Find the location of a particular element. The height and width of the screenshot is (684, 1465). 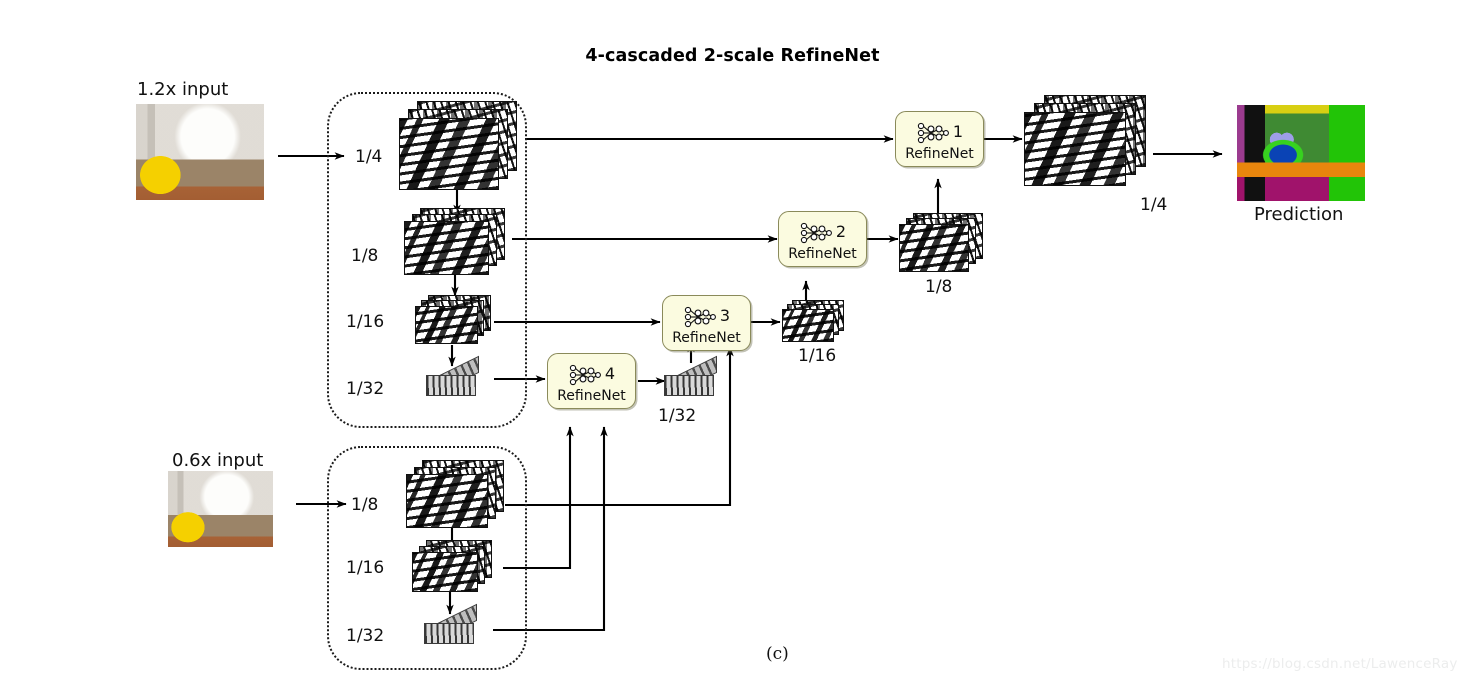

refinenet-output-label-1-4: 1/4 is located at coordinates (1154, 205).